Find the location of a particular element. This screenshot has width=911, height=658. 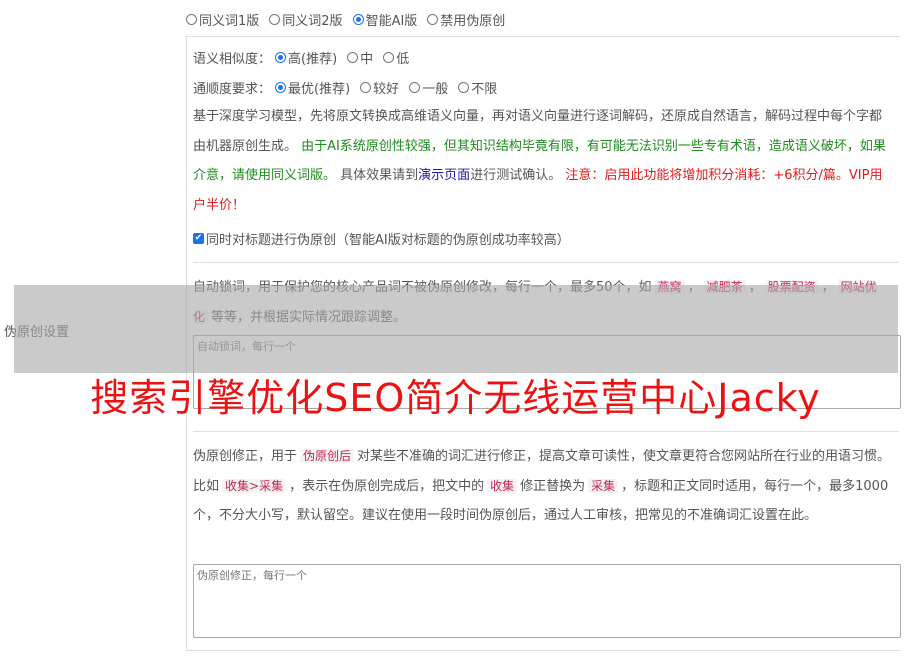

radio-label: 一般 is located at coordinates (435, 89).